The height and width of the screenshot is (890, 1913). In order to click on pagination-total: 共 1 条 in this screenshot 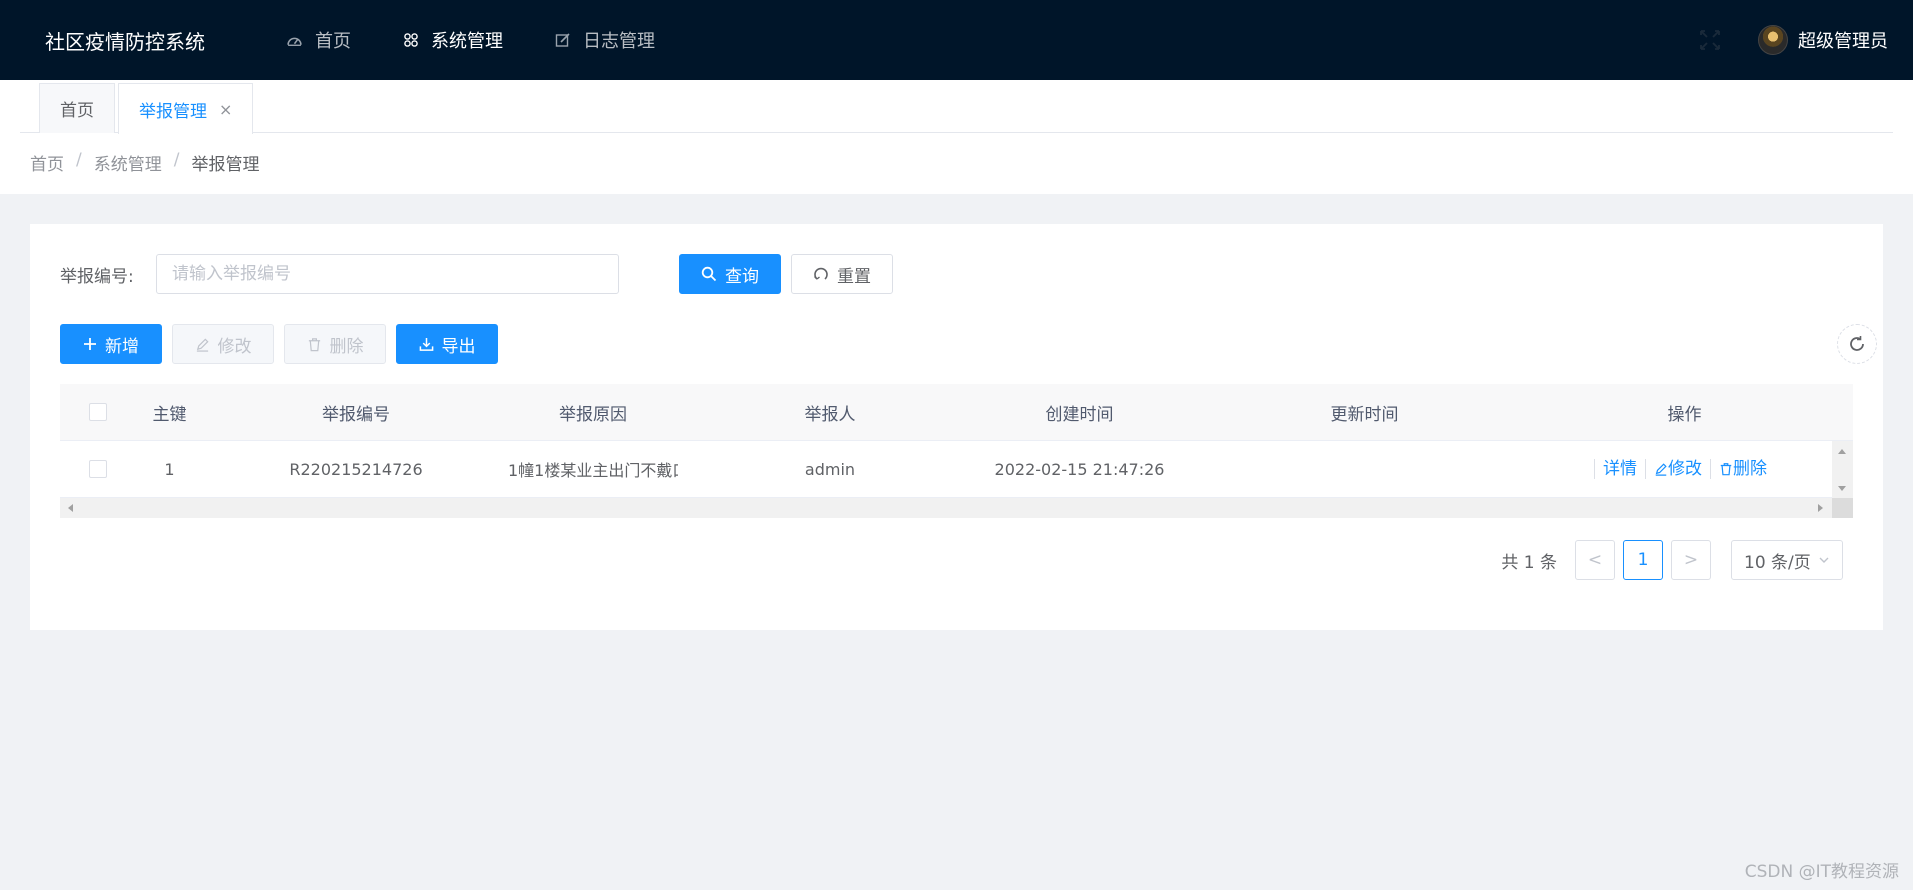, I will do `click(1529, 562)`.